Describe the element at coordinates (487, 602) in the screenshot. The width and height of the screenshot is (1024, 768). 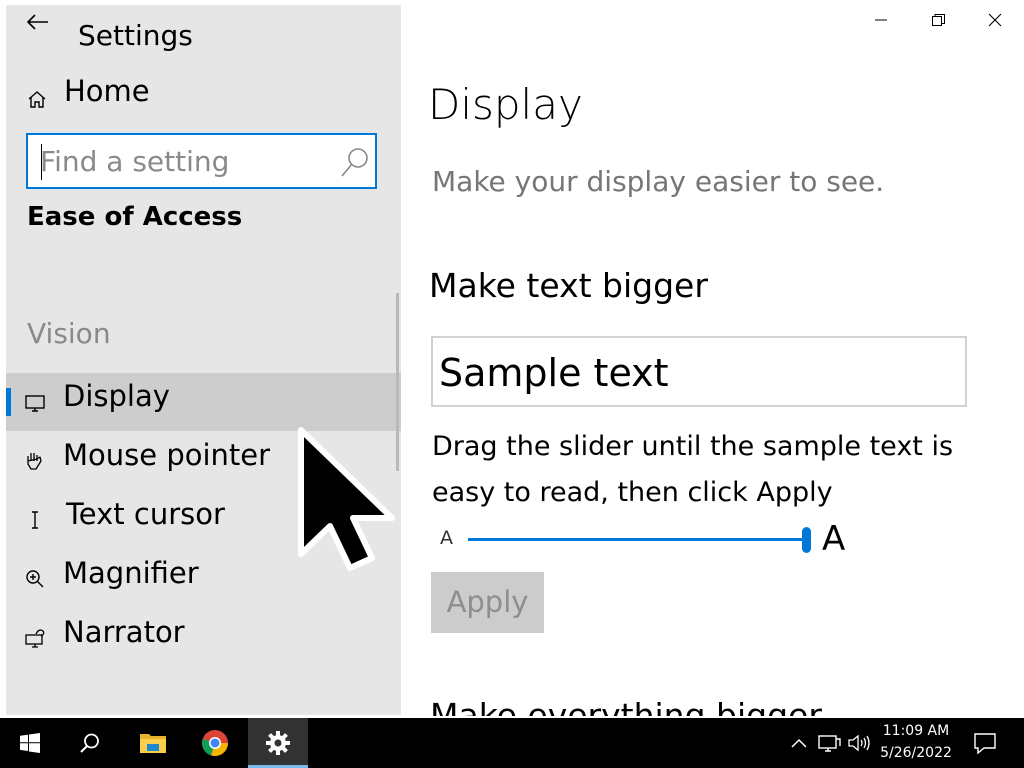
I see `apply-button: Apply` at that location.